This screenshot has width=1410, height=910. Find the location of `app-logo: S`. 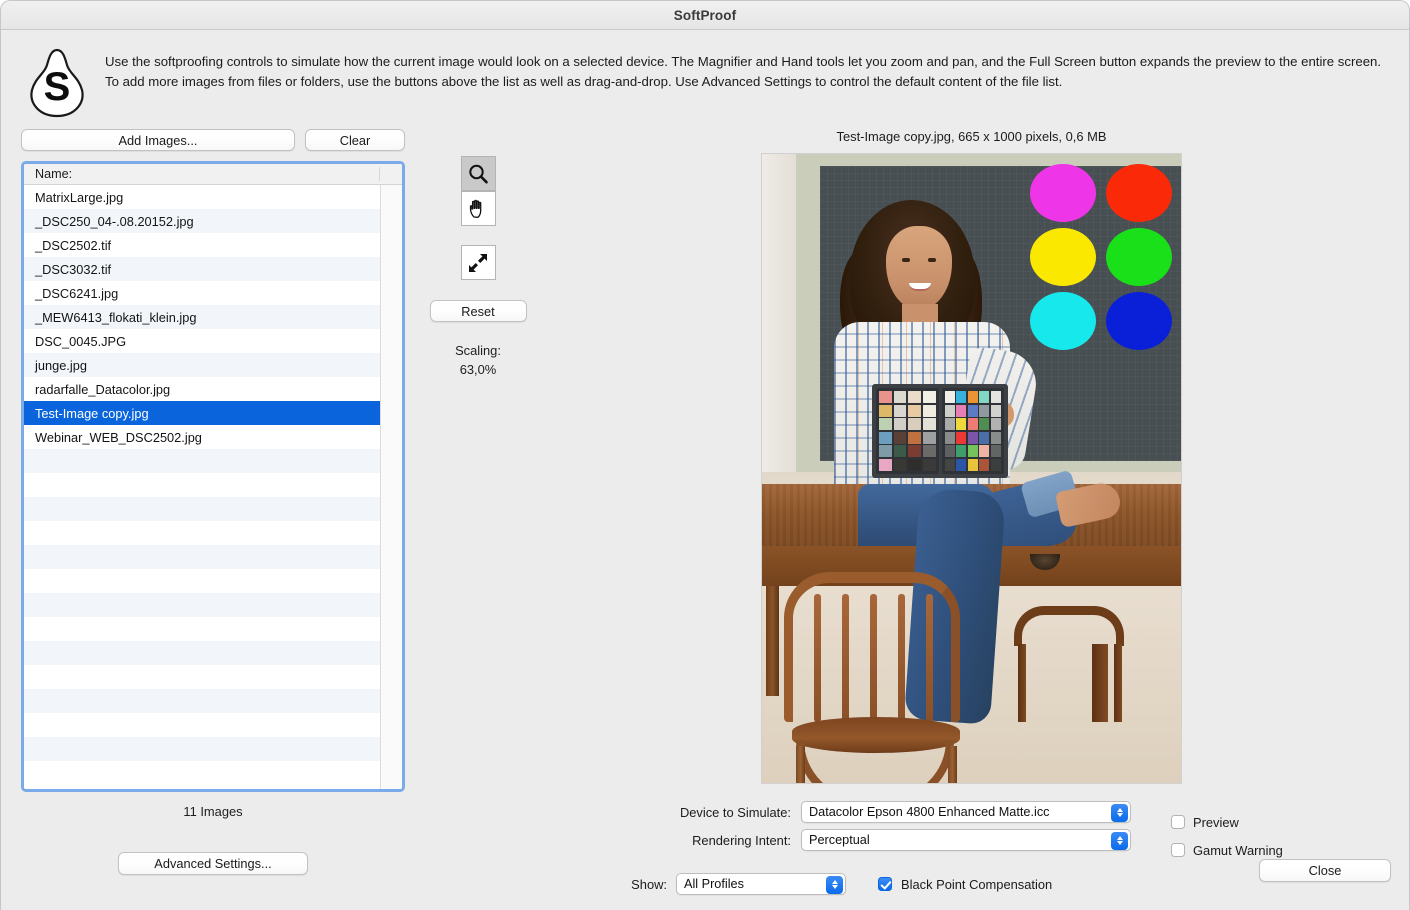

app-logo: S is located at coordinates (57, 85).